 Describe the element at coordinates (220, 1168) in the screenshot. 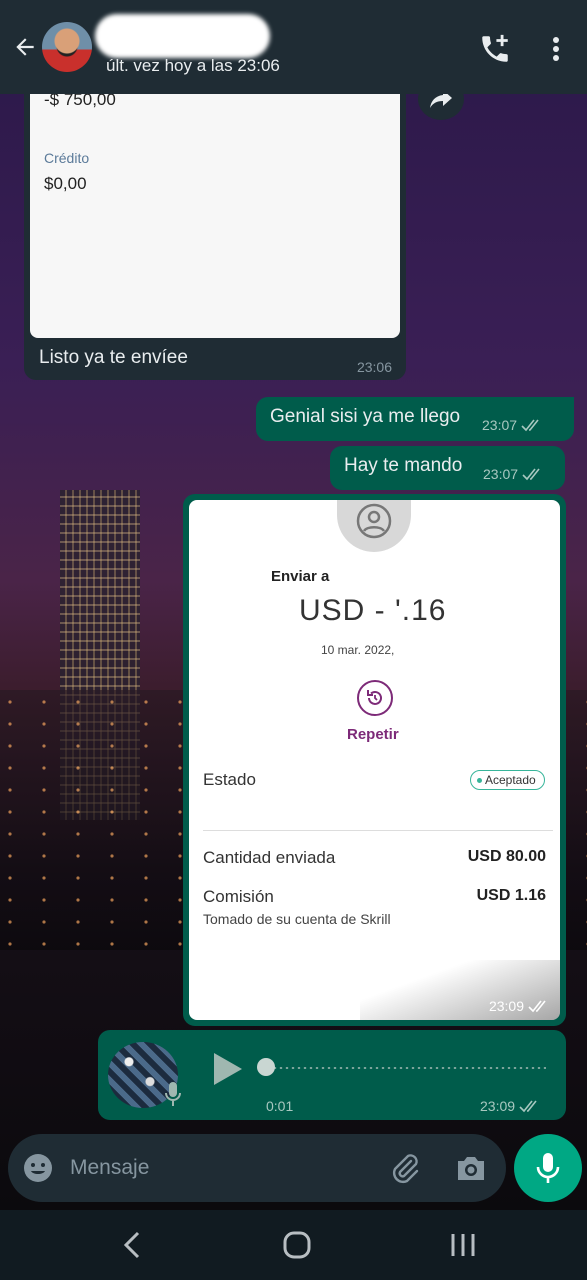

I see `message-input` at that location.